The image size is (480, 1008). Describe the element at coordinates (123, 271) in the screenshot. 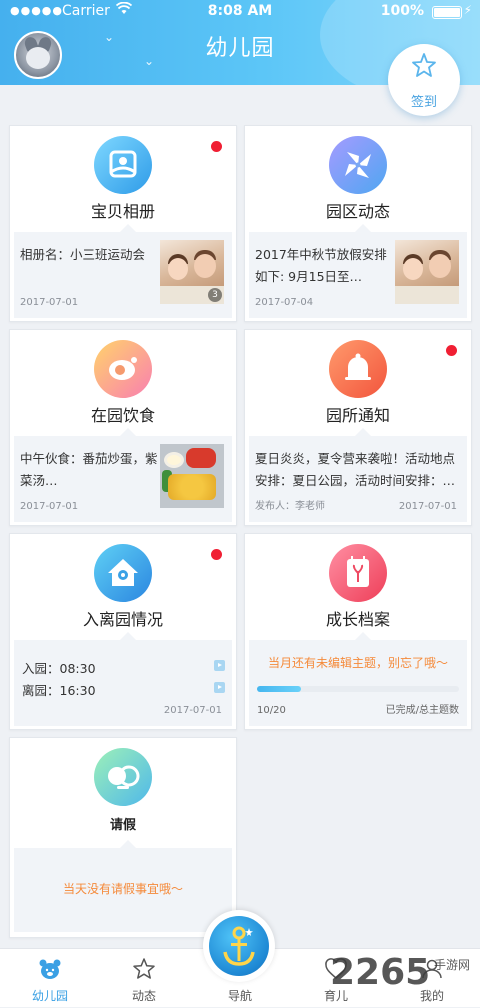

I see `album-preview: 相册名：小三班运动会 2017-07-01 3` at that location.